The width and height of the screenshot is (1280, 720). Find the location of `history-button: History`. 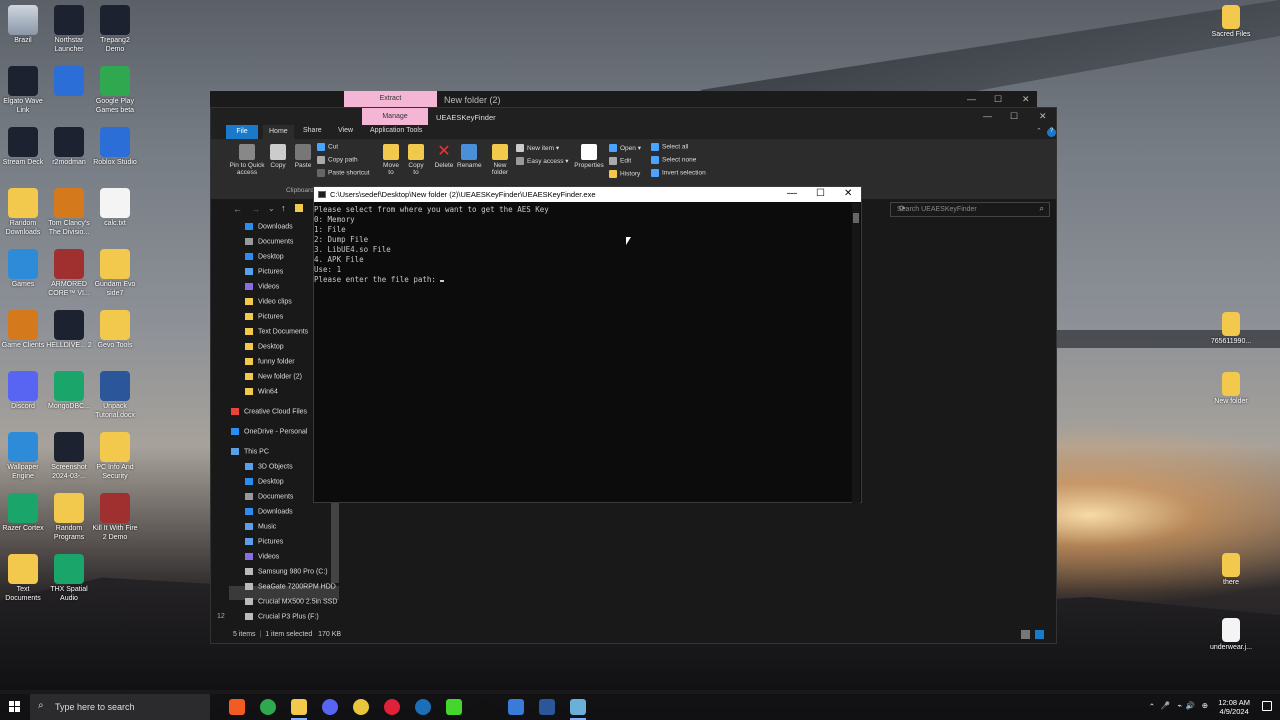

history-button: History is located at coordinates (624, 174).